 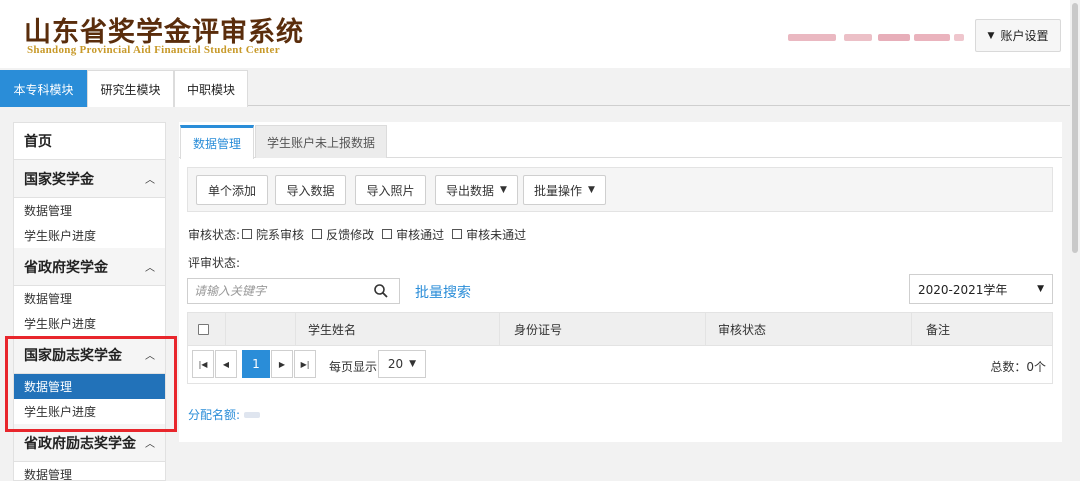 What do you see at coordinates (540, 88) in the screenshot?
I see `module-tabs: 本专科模块 研究生模块 中职模块` at bounding box center [540, 88].